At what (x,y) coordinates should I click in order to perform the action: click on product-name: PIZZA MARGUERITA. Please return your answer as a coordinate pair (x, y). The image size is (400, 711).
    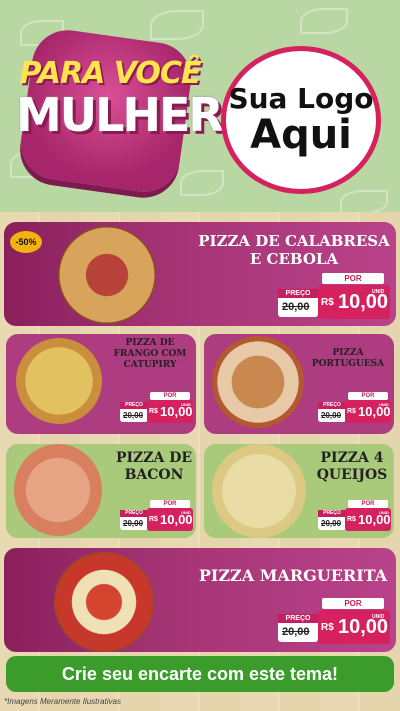
    Looking at the image, I should click on (293, 575).